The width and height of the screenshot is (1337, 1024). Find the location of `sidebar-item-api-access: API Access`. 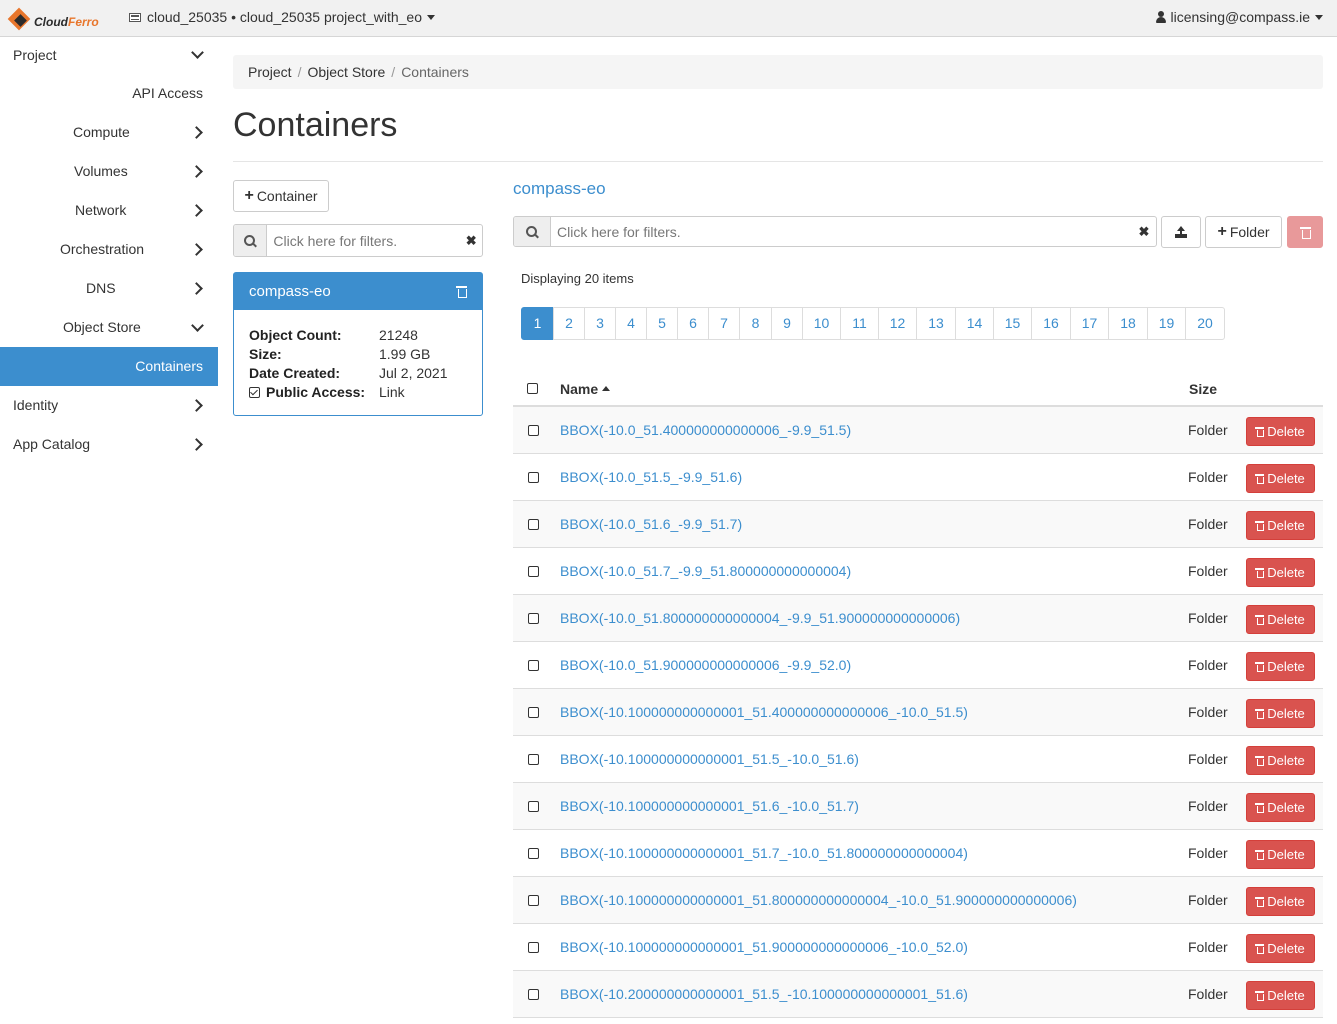

sidebar-item-api-access: API Access is located at coordinates (109, 93).